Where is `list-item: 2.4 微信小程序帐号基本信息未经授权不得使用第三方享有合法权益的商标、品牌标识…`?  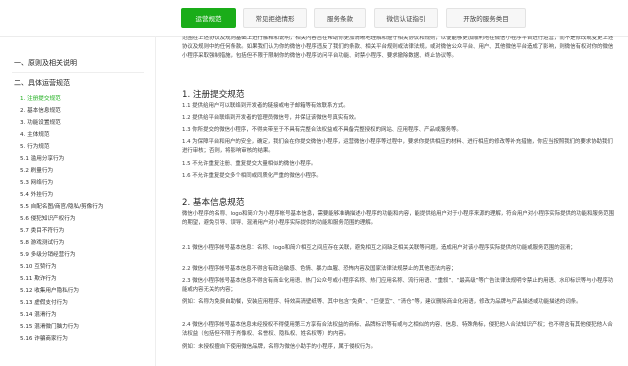 list-item: 2.4 微信小程序帐号基本信息未经授权不得使用第三方享有合法权益的商标、品牌标识… is located at coordinates (397, 329).